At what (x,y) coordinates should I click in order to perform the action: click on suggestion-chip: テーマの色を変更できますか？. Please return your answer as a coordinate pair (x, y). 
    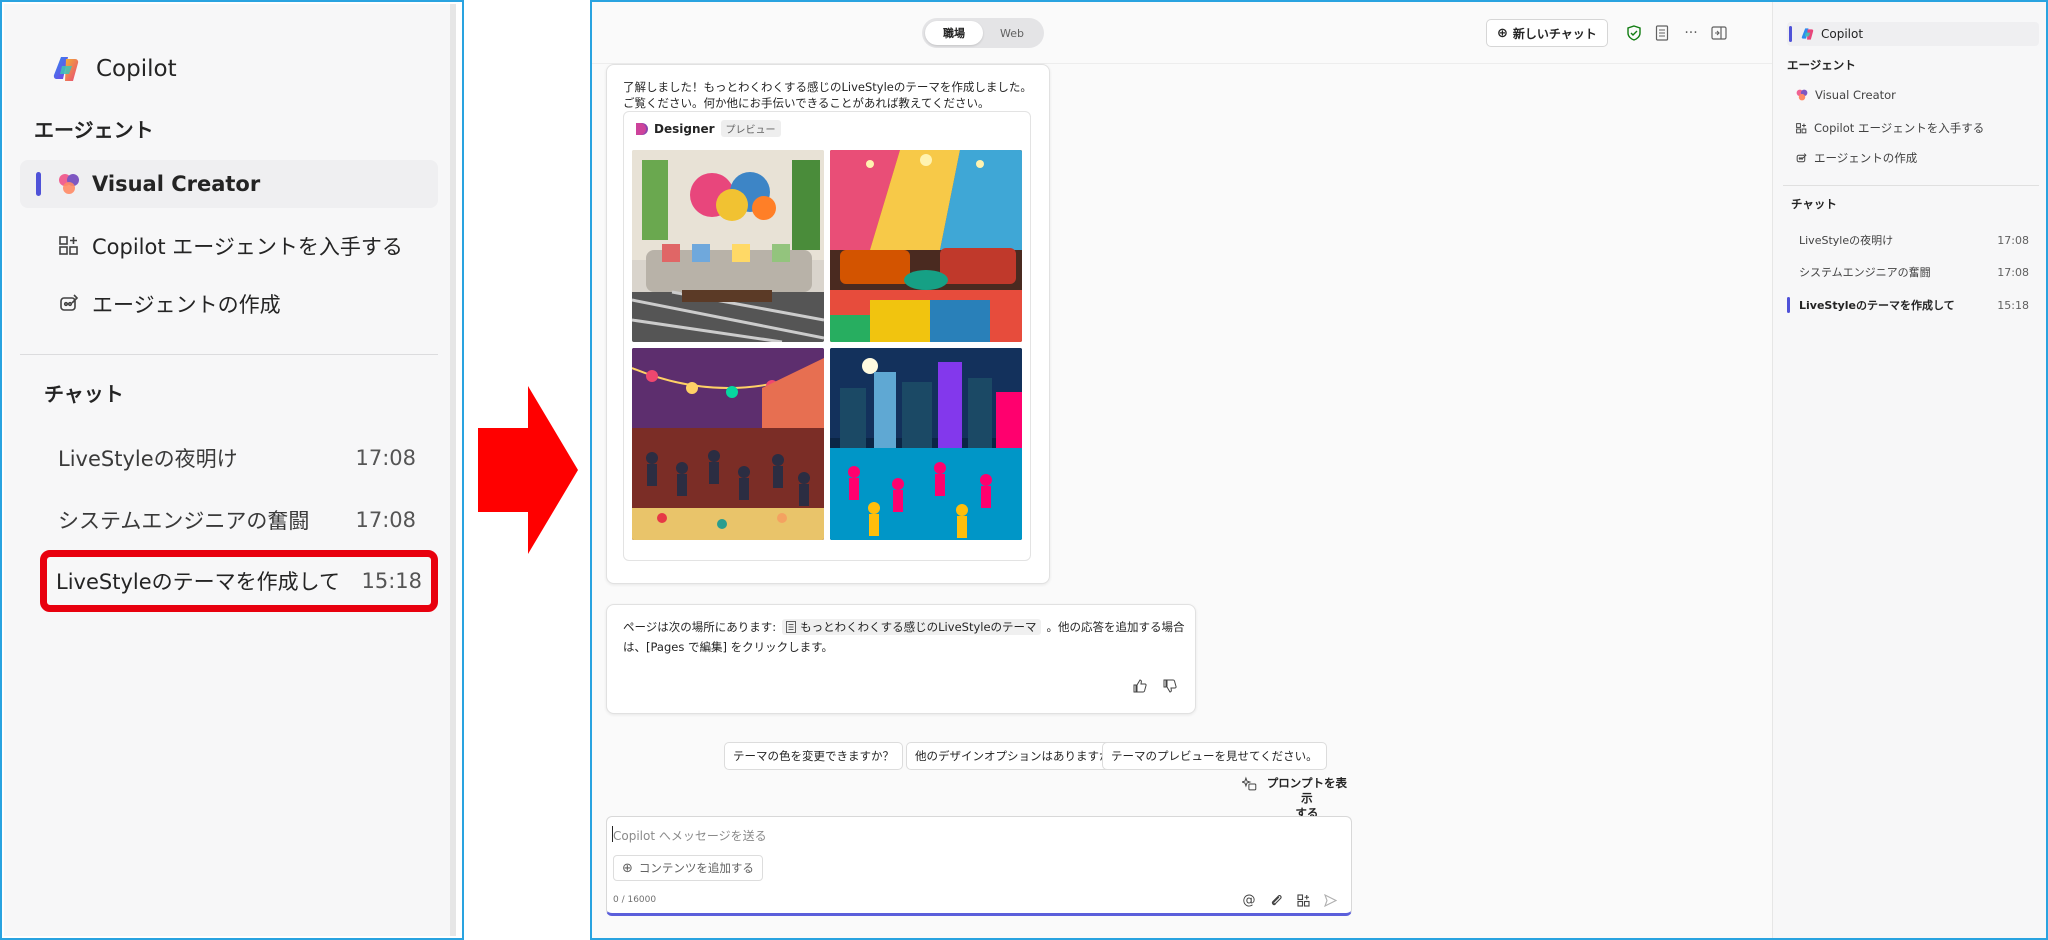
    Looking at the image, I should click on (813, 756).